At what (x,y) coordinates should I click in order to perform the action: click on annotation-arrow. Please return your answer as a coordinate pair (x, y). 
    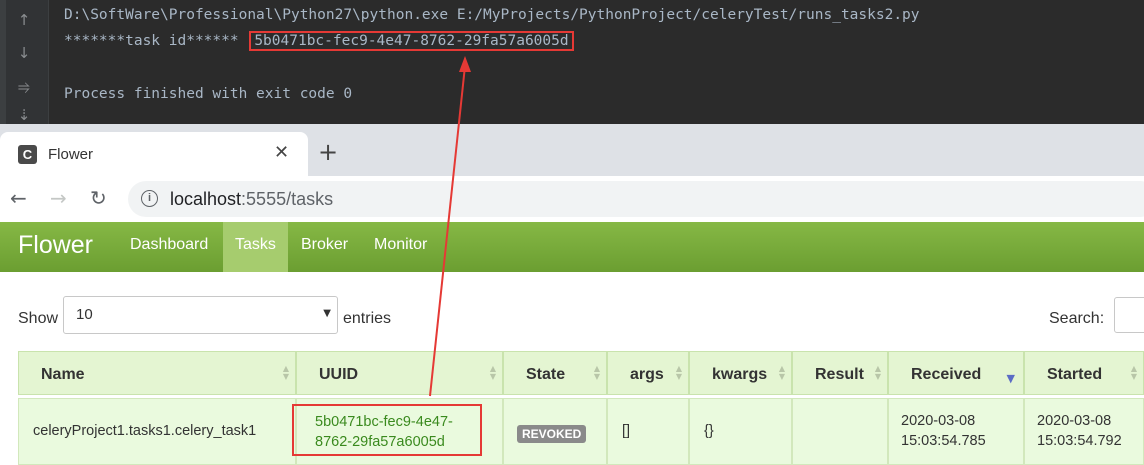
    Looking at the image, I should click on (450, 226).